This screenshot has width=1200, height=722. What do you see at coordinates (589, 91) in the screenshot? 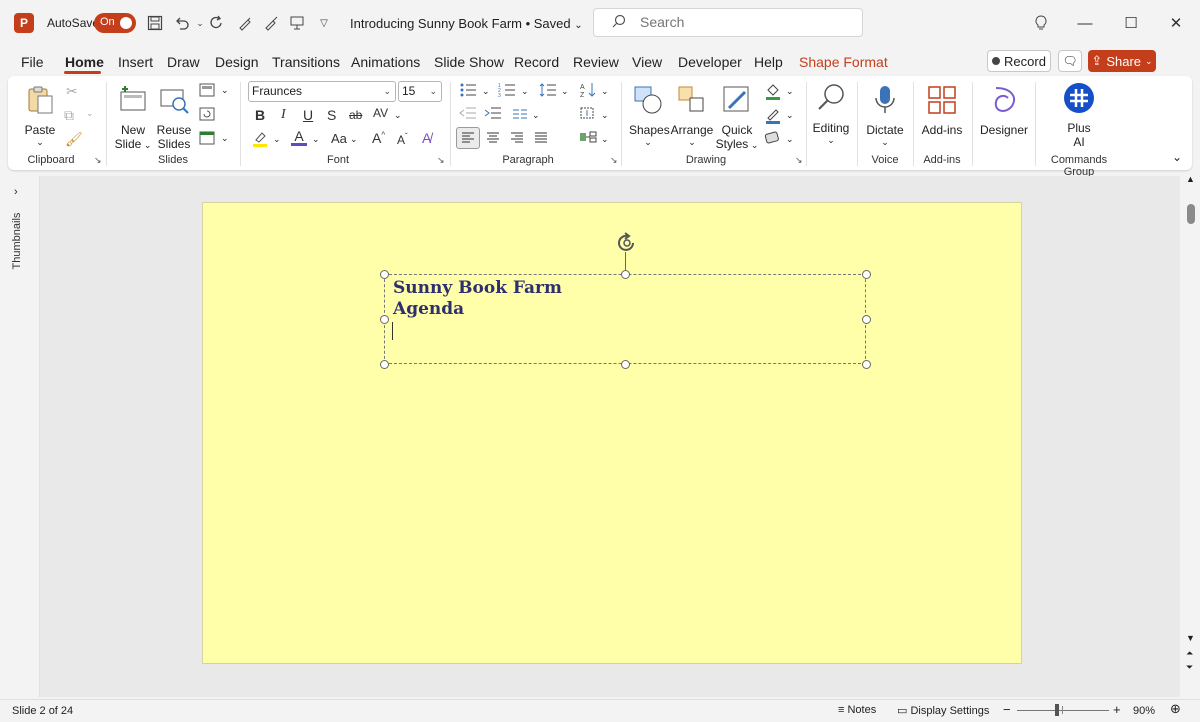
I see `sort-icon: AZ` at bounding box center [589, 91].